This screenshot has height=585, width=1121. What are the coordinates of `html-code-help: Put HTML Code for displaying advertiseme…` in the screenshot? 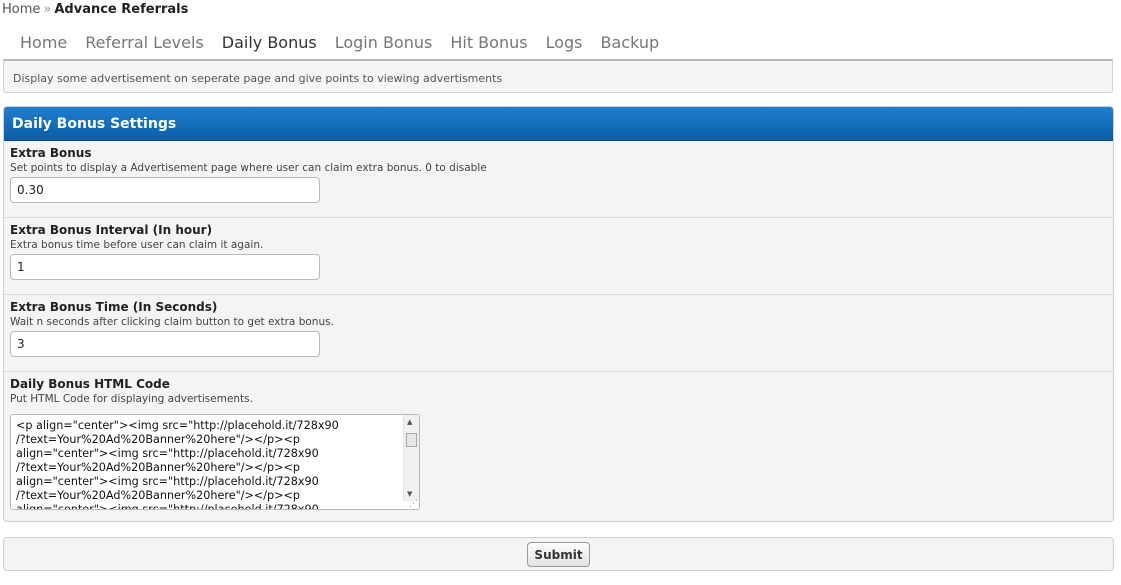 It's located at (131, 399).